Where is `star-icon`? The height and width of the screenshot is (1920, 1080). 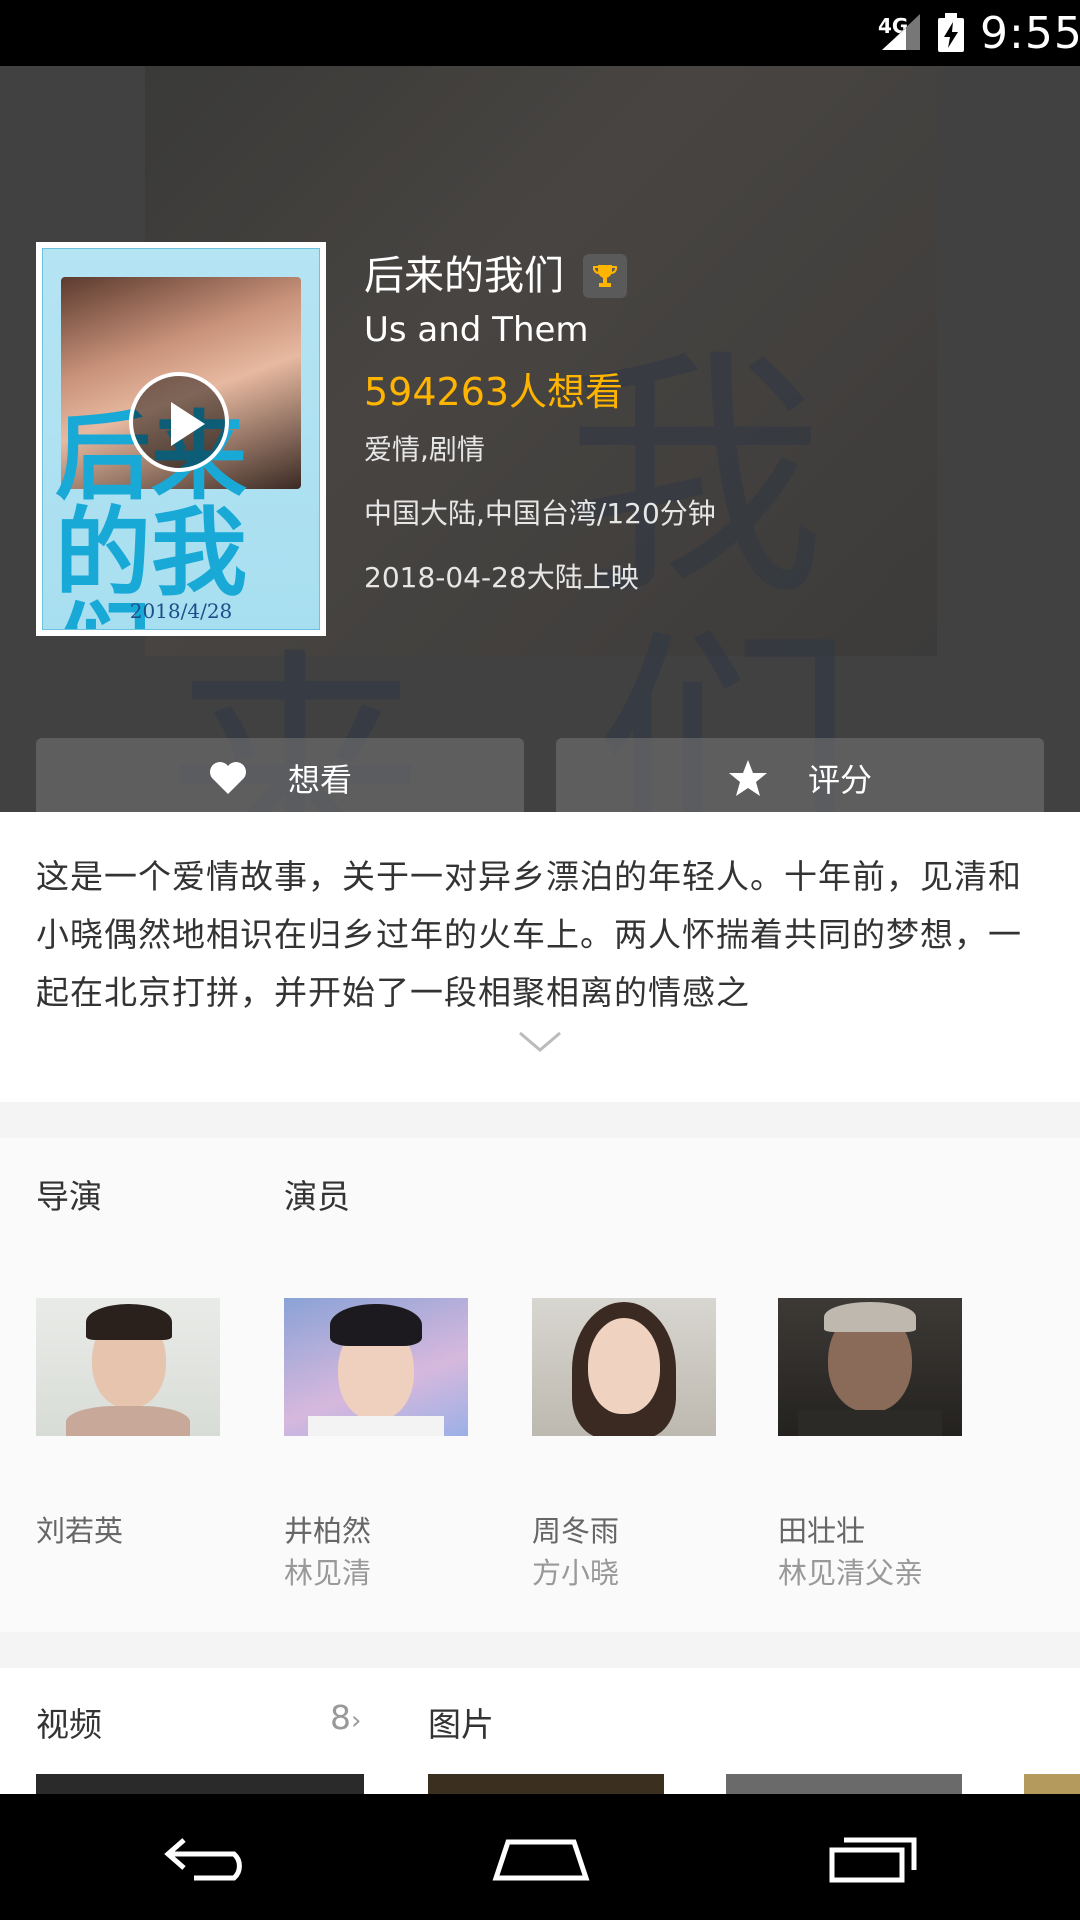
star-icon is located at coordinates (748, 778).